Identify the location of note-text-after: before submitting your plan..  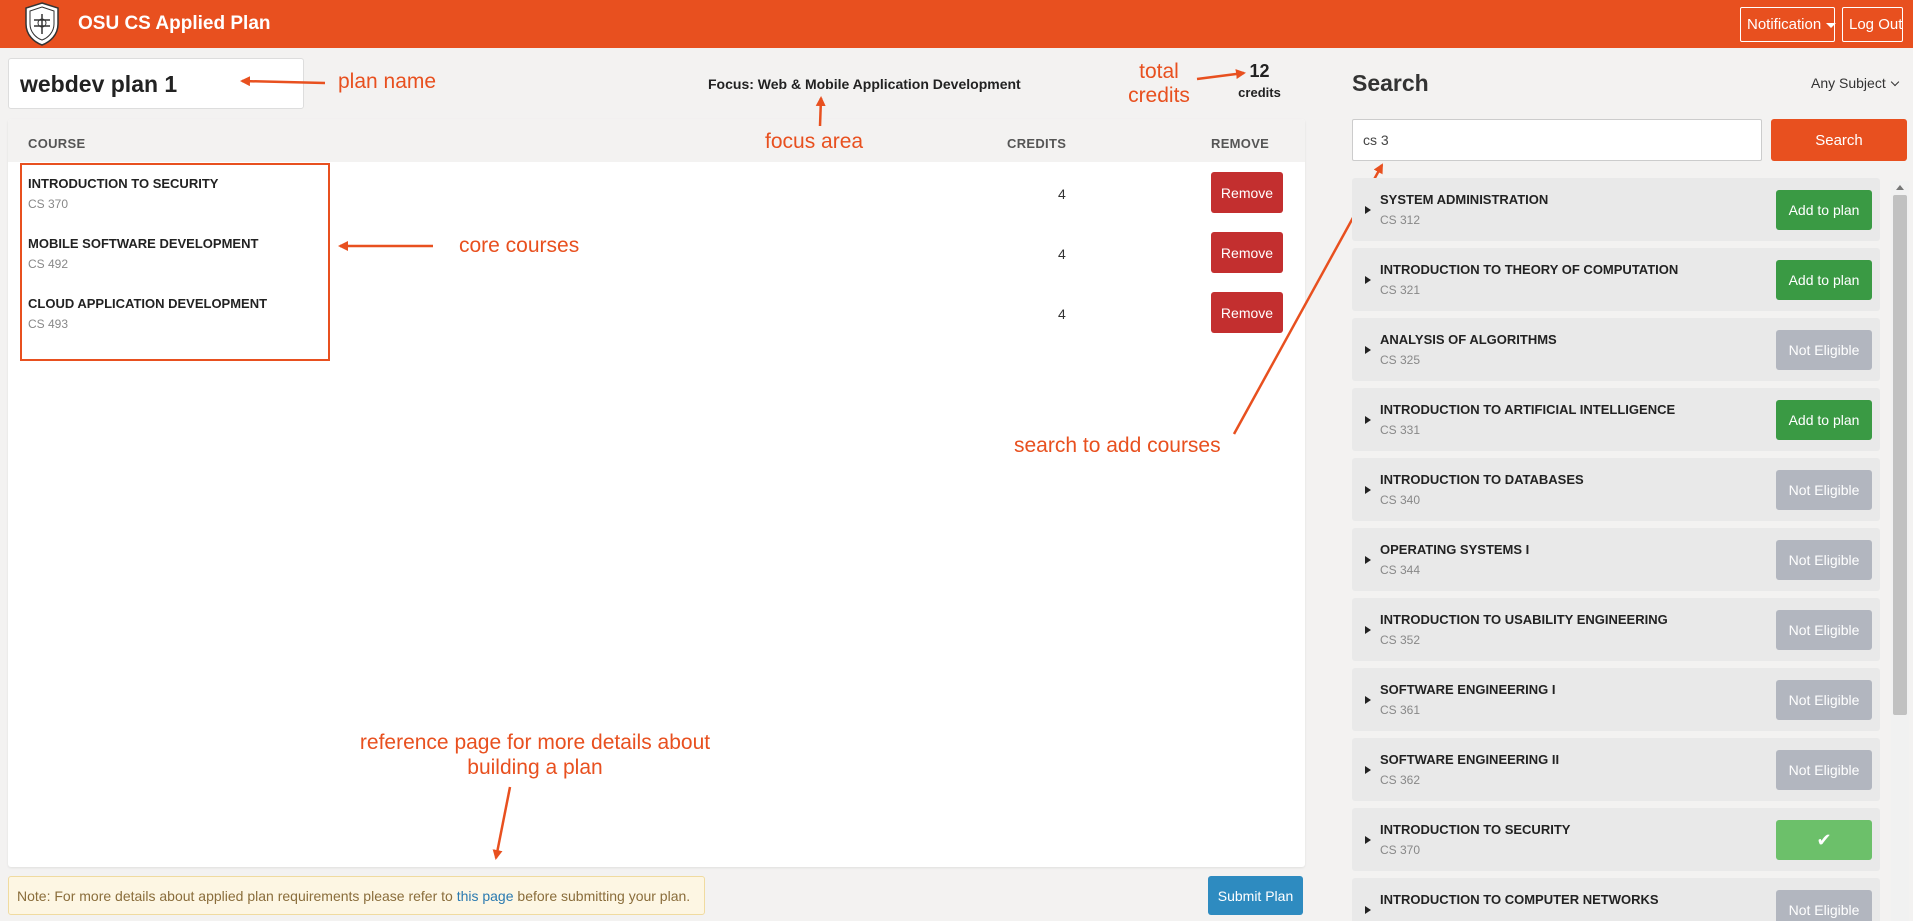
(602, 896).